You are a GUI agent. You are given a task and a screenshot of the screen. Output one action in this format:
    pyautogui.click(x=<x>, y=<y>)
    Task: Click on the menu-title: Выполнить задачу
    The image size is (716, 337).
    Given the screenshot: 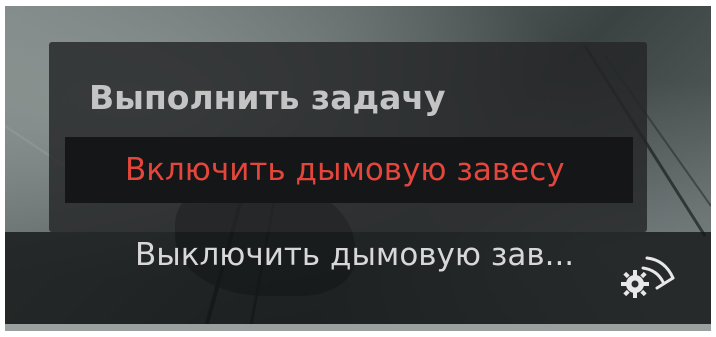 What is the action you would take?
    pyautogui.click(x=267, y=97)
    